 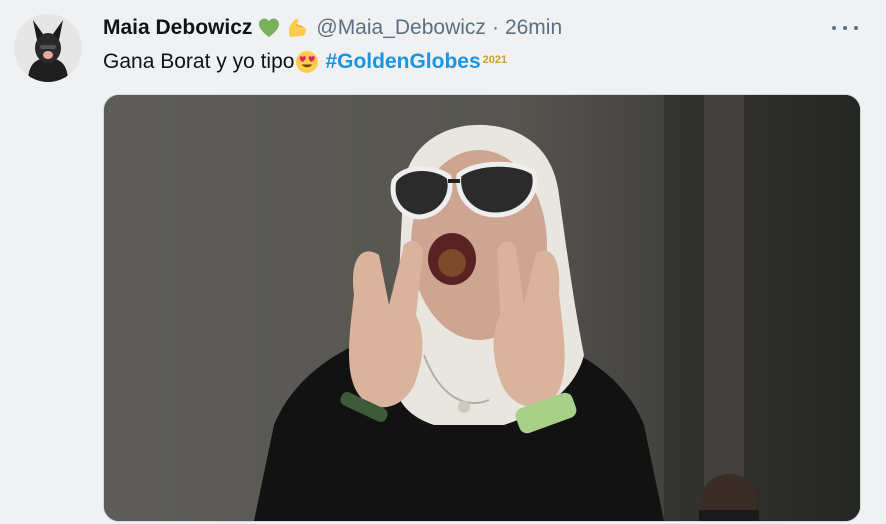 I want to click on tweet-header: Maia Debowicz @Maia_Debowicz · 26min, so click(x=474, y=28).